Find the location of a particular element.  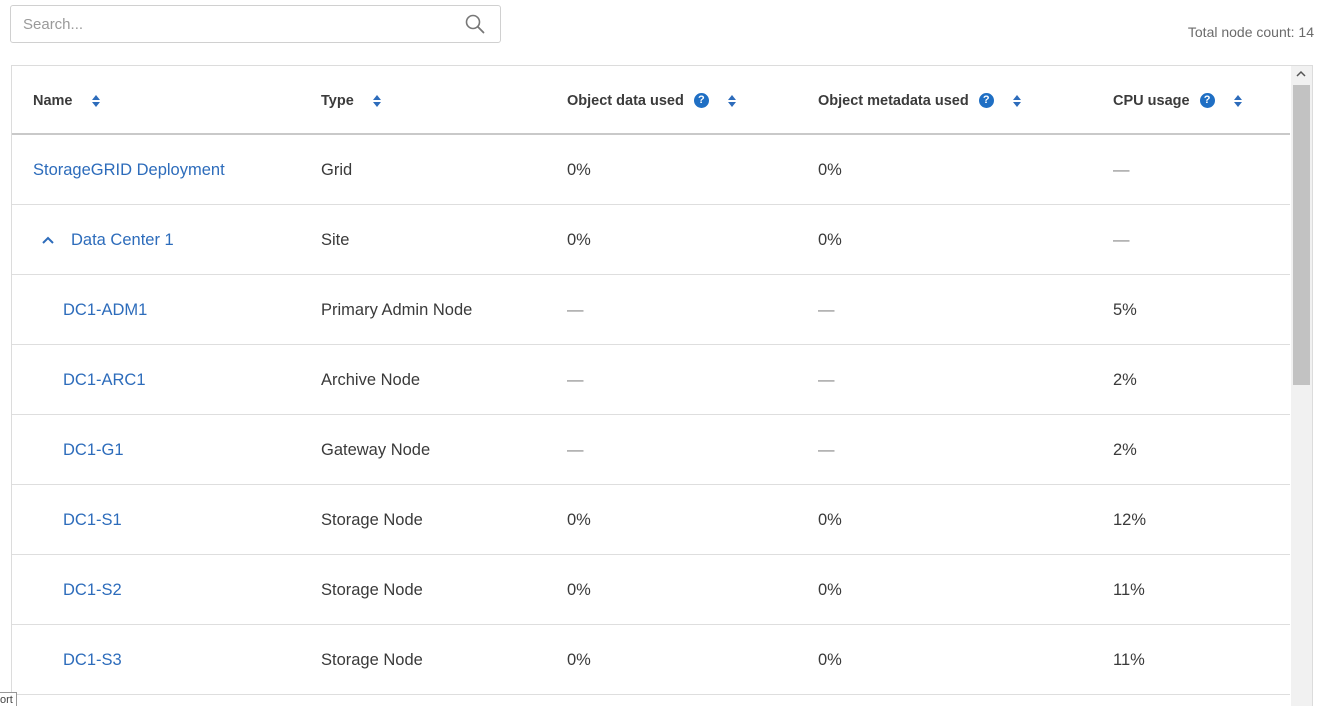

column-header-name: Name is located at coordinates (67, 100).